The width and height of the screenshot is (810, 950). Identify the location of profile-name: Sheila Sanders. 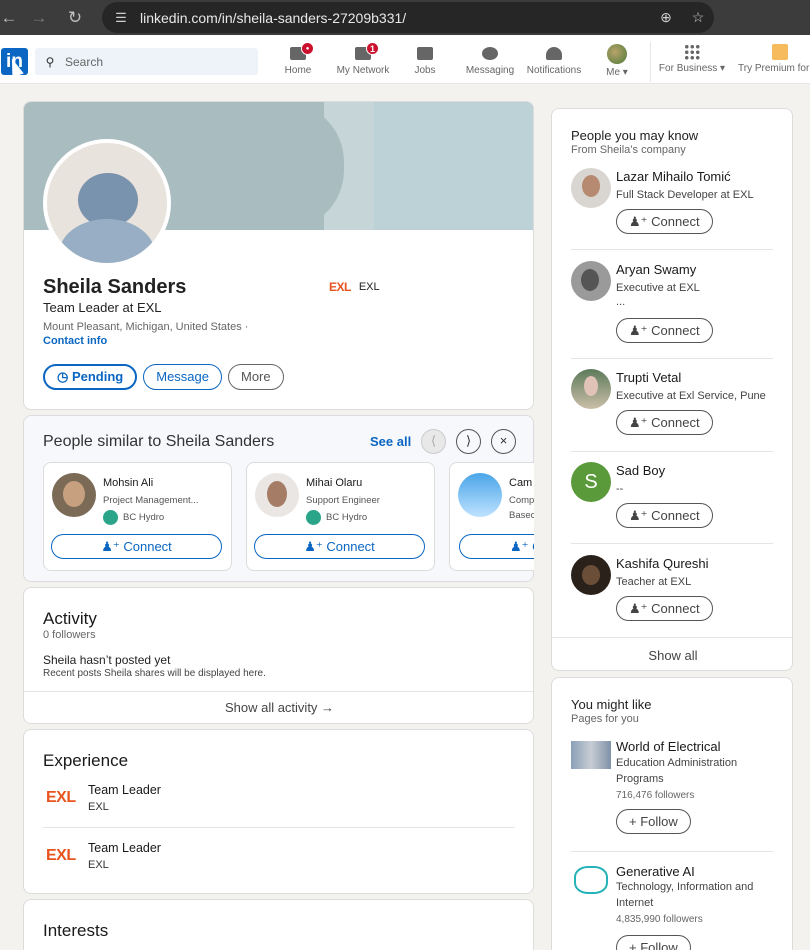
(115, 287).